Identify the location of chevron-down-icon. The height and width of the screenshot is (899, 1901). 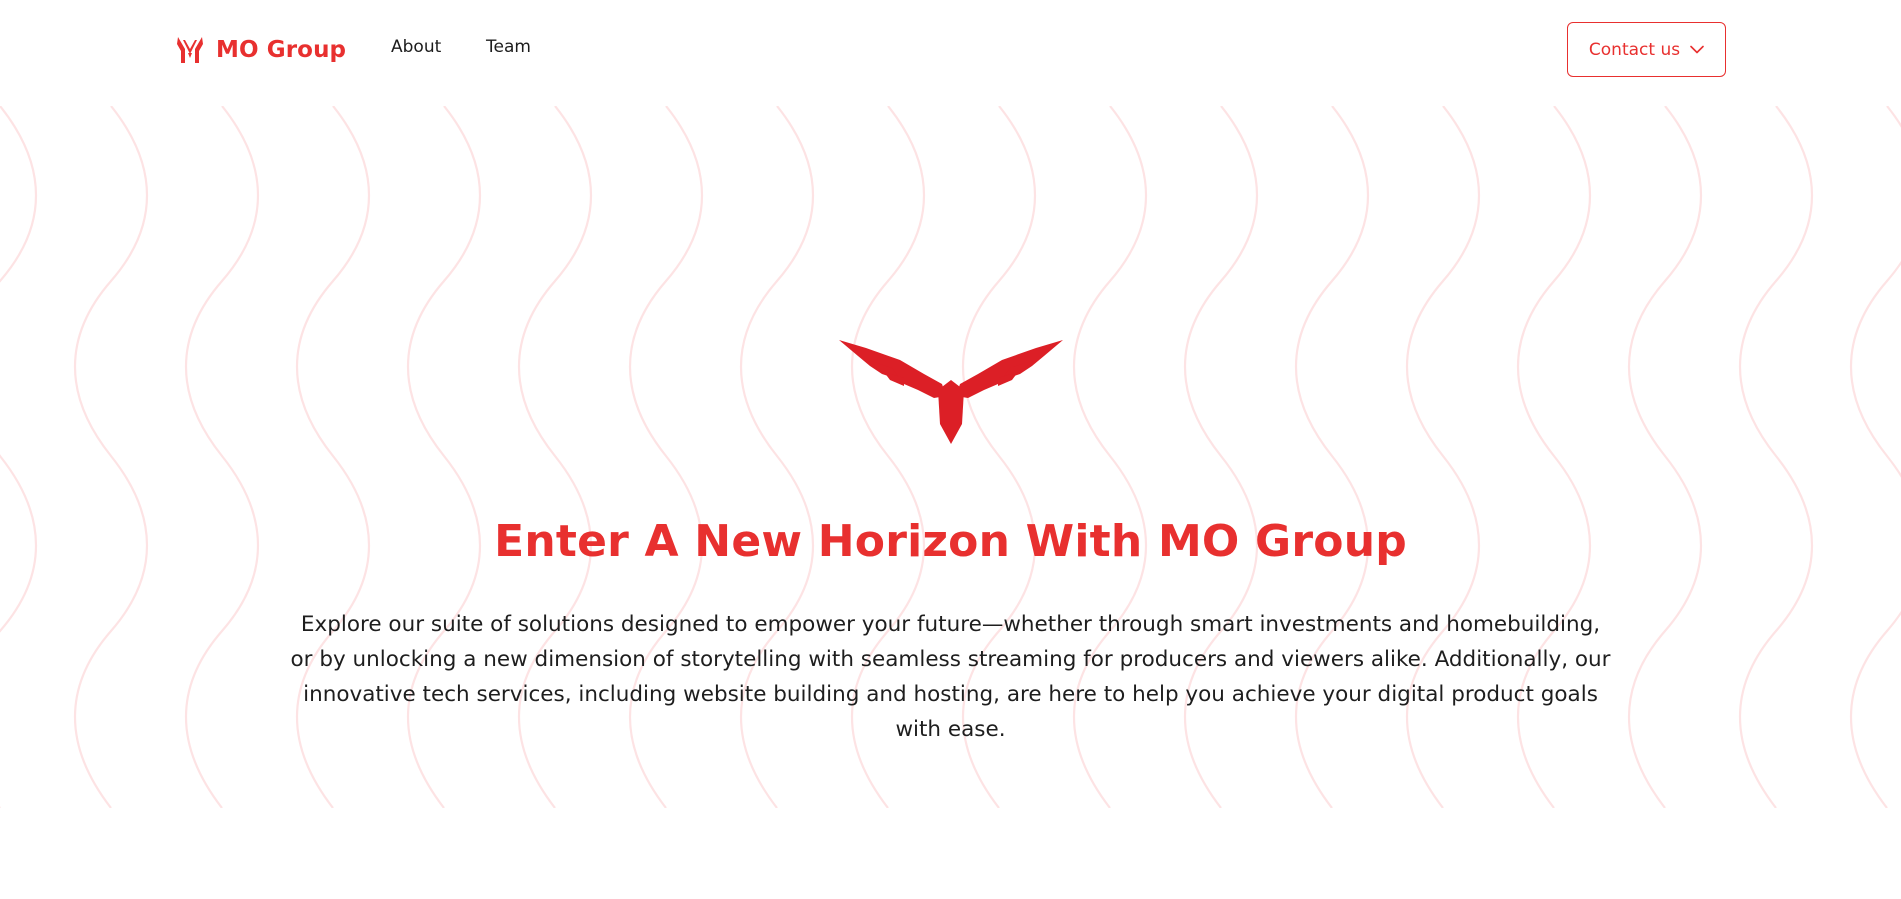
(1697, 49).